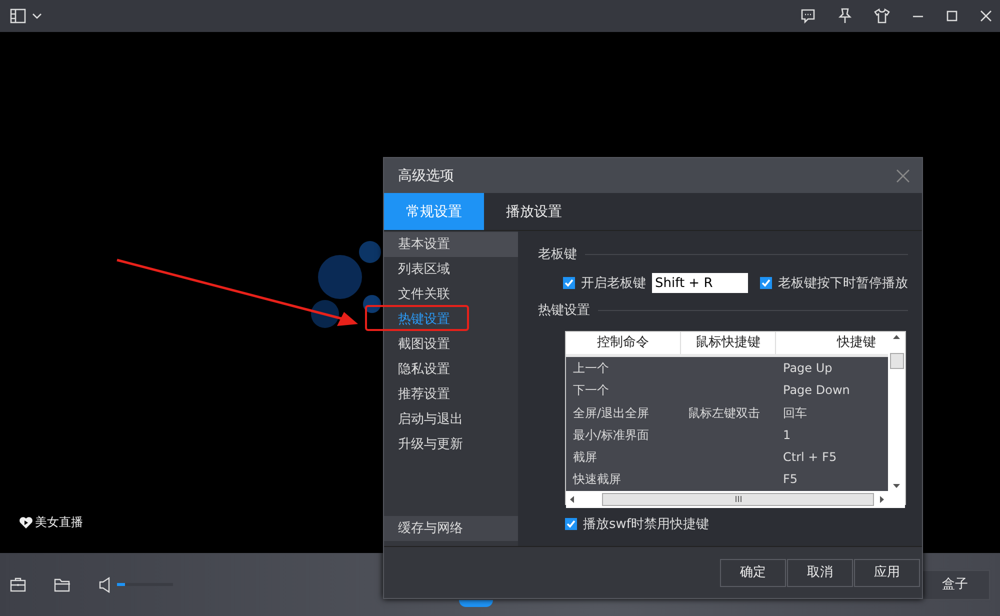 The image size is (1000, 616). I want to click on tab: 播放设置, so click(534, 211).